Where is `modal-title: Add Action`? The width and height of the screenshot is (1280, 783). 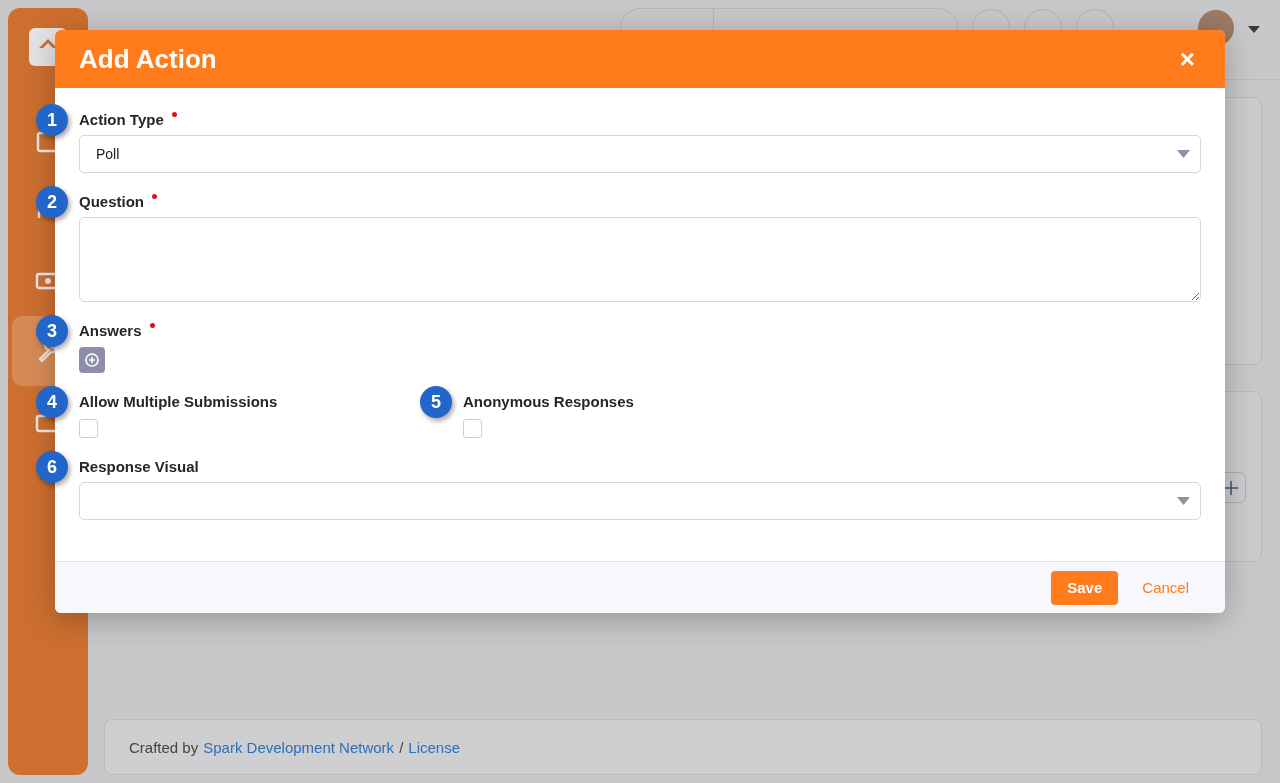 modal-title: Add Action is located at coordinates (148, 59).